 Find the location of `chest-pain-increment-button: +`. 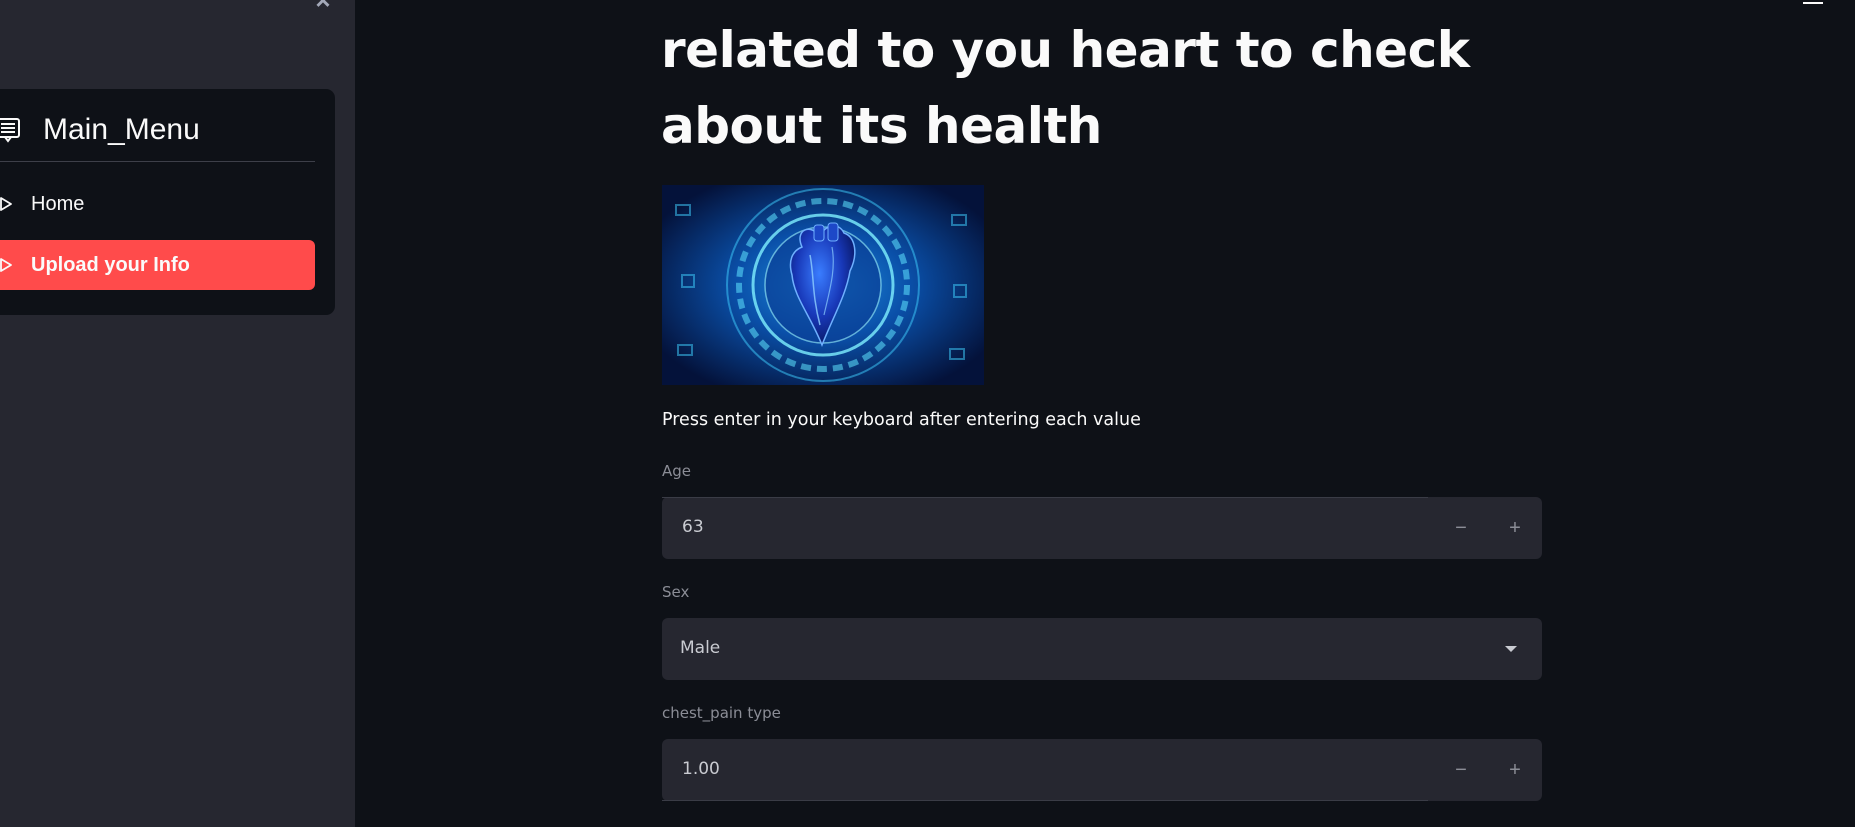

chest-pain-increment-button: + is located at coordinates (1515, 770).